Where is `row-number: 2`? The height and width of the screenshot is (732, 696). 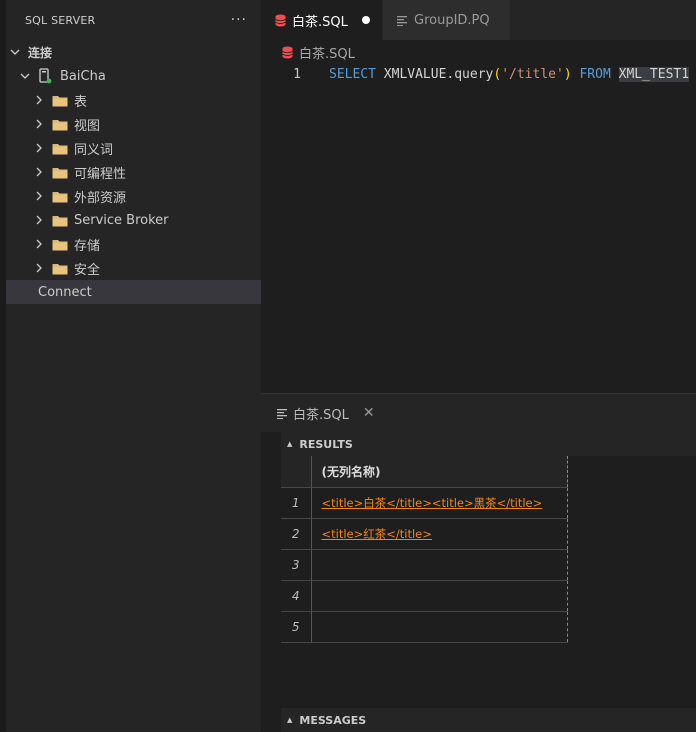
row-number: 2 is located at coordinates (296, 534).